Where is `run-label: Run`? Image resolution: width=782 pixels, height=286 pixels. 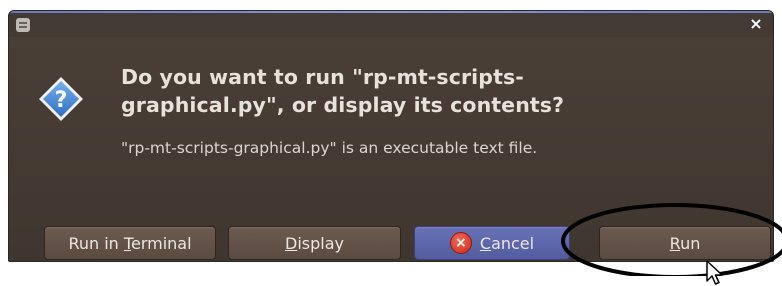 run-label: Run is located at coordinates (685, 243).